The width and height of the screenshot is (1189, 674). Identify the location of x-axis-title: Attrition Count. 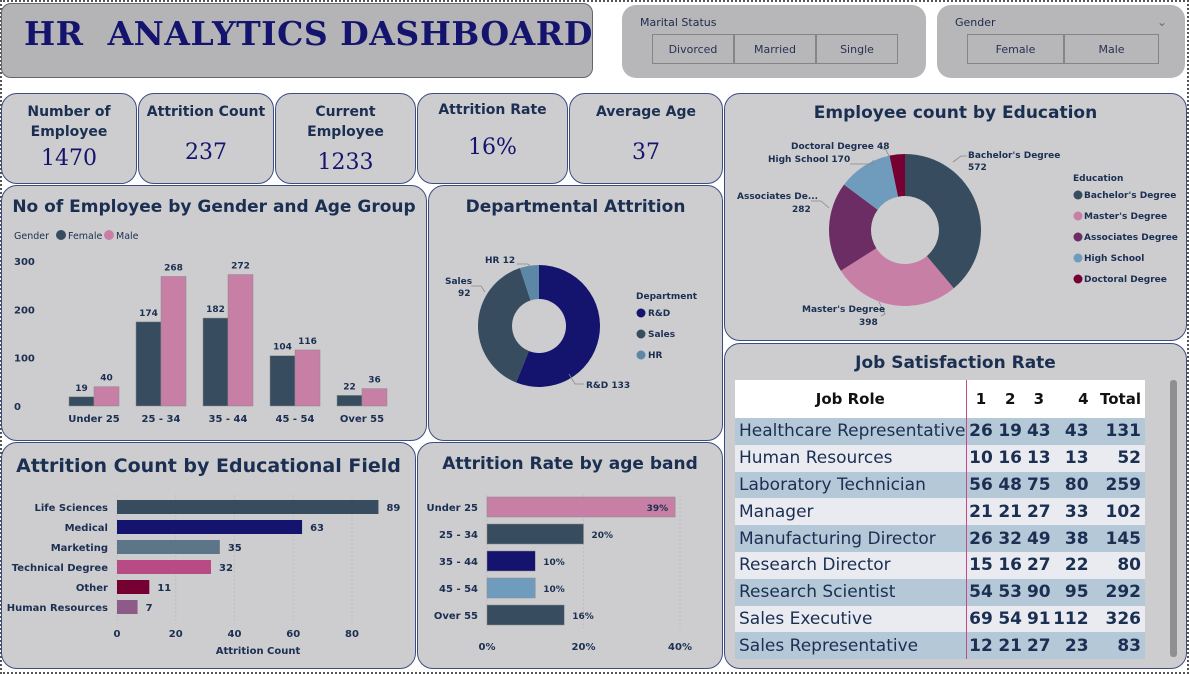
(258, 651).